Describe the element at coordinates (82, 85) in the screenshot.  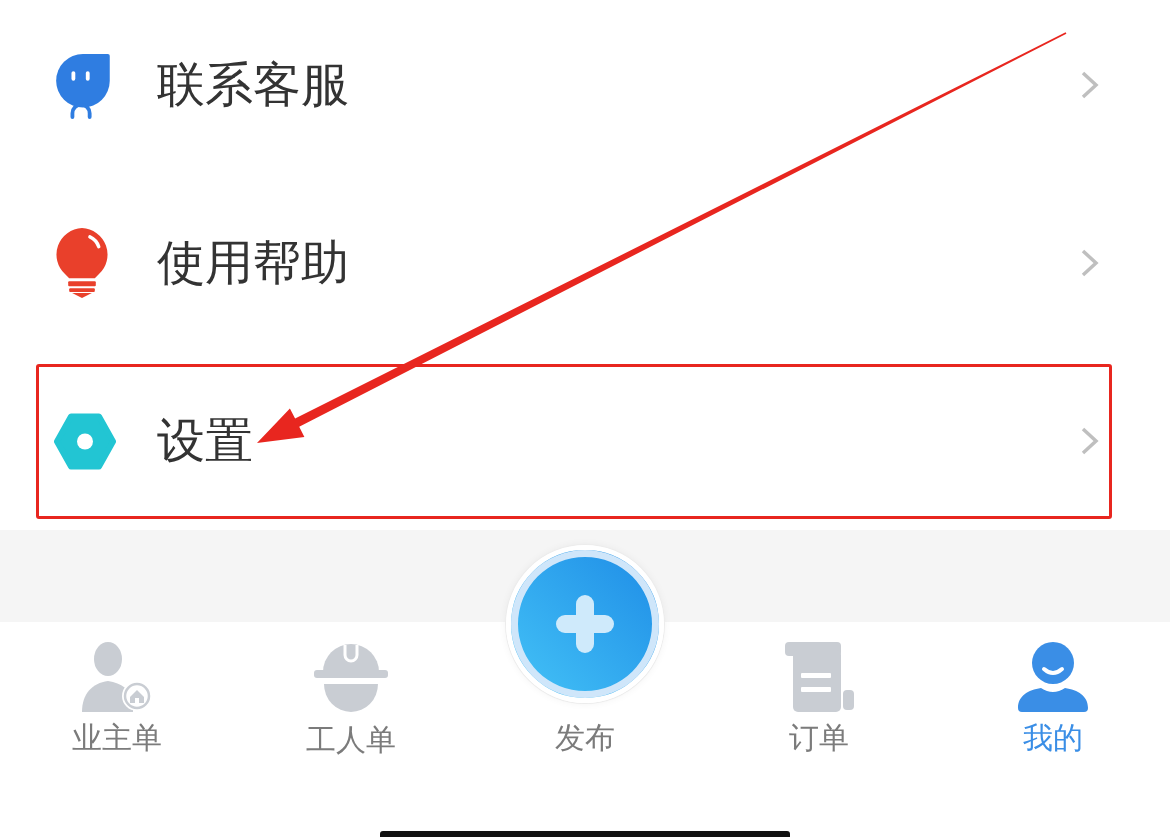
I see `mascot-icon` at that location.